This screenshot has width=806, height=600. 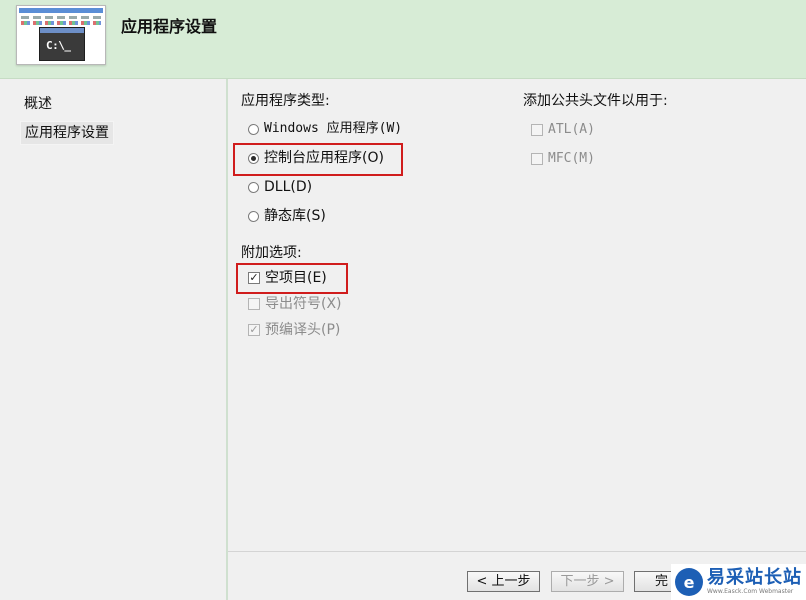 I want to click on watermark-url: Www.Easck.Com Webmaster, so click(x=750, y=591).